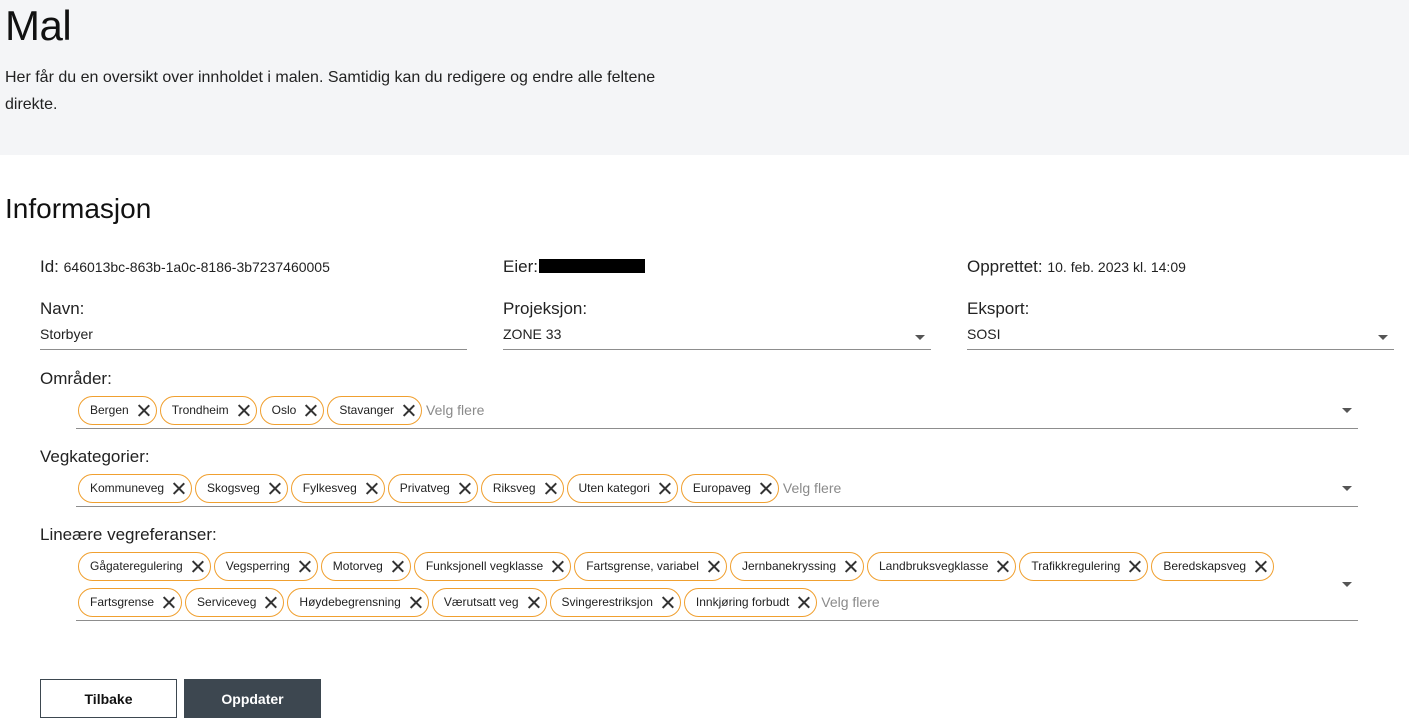 This screenshot has width=1409, height=728. Describe the element at coordinates (208, 410) in the screenshot. I see `area-chip: Trondheim` at that location.